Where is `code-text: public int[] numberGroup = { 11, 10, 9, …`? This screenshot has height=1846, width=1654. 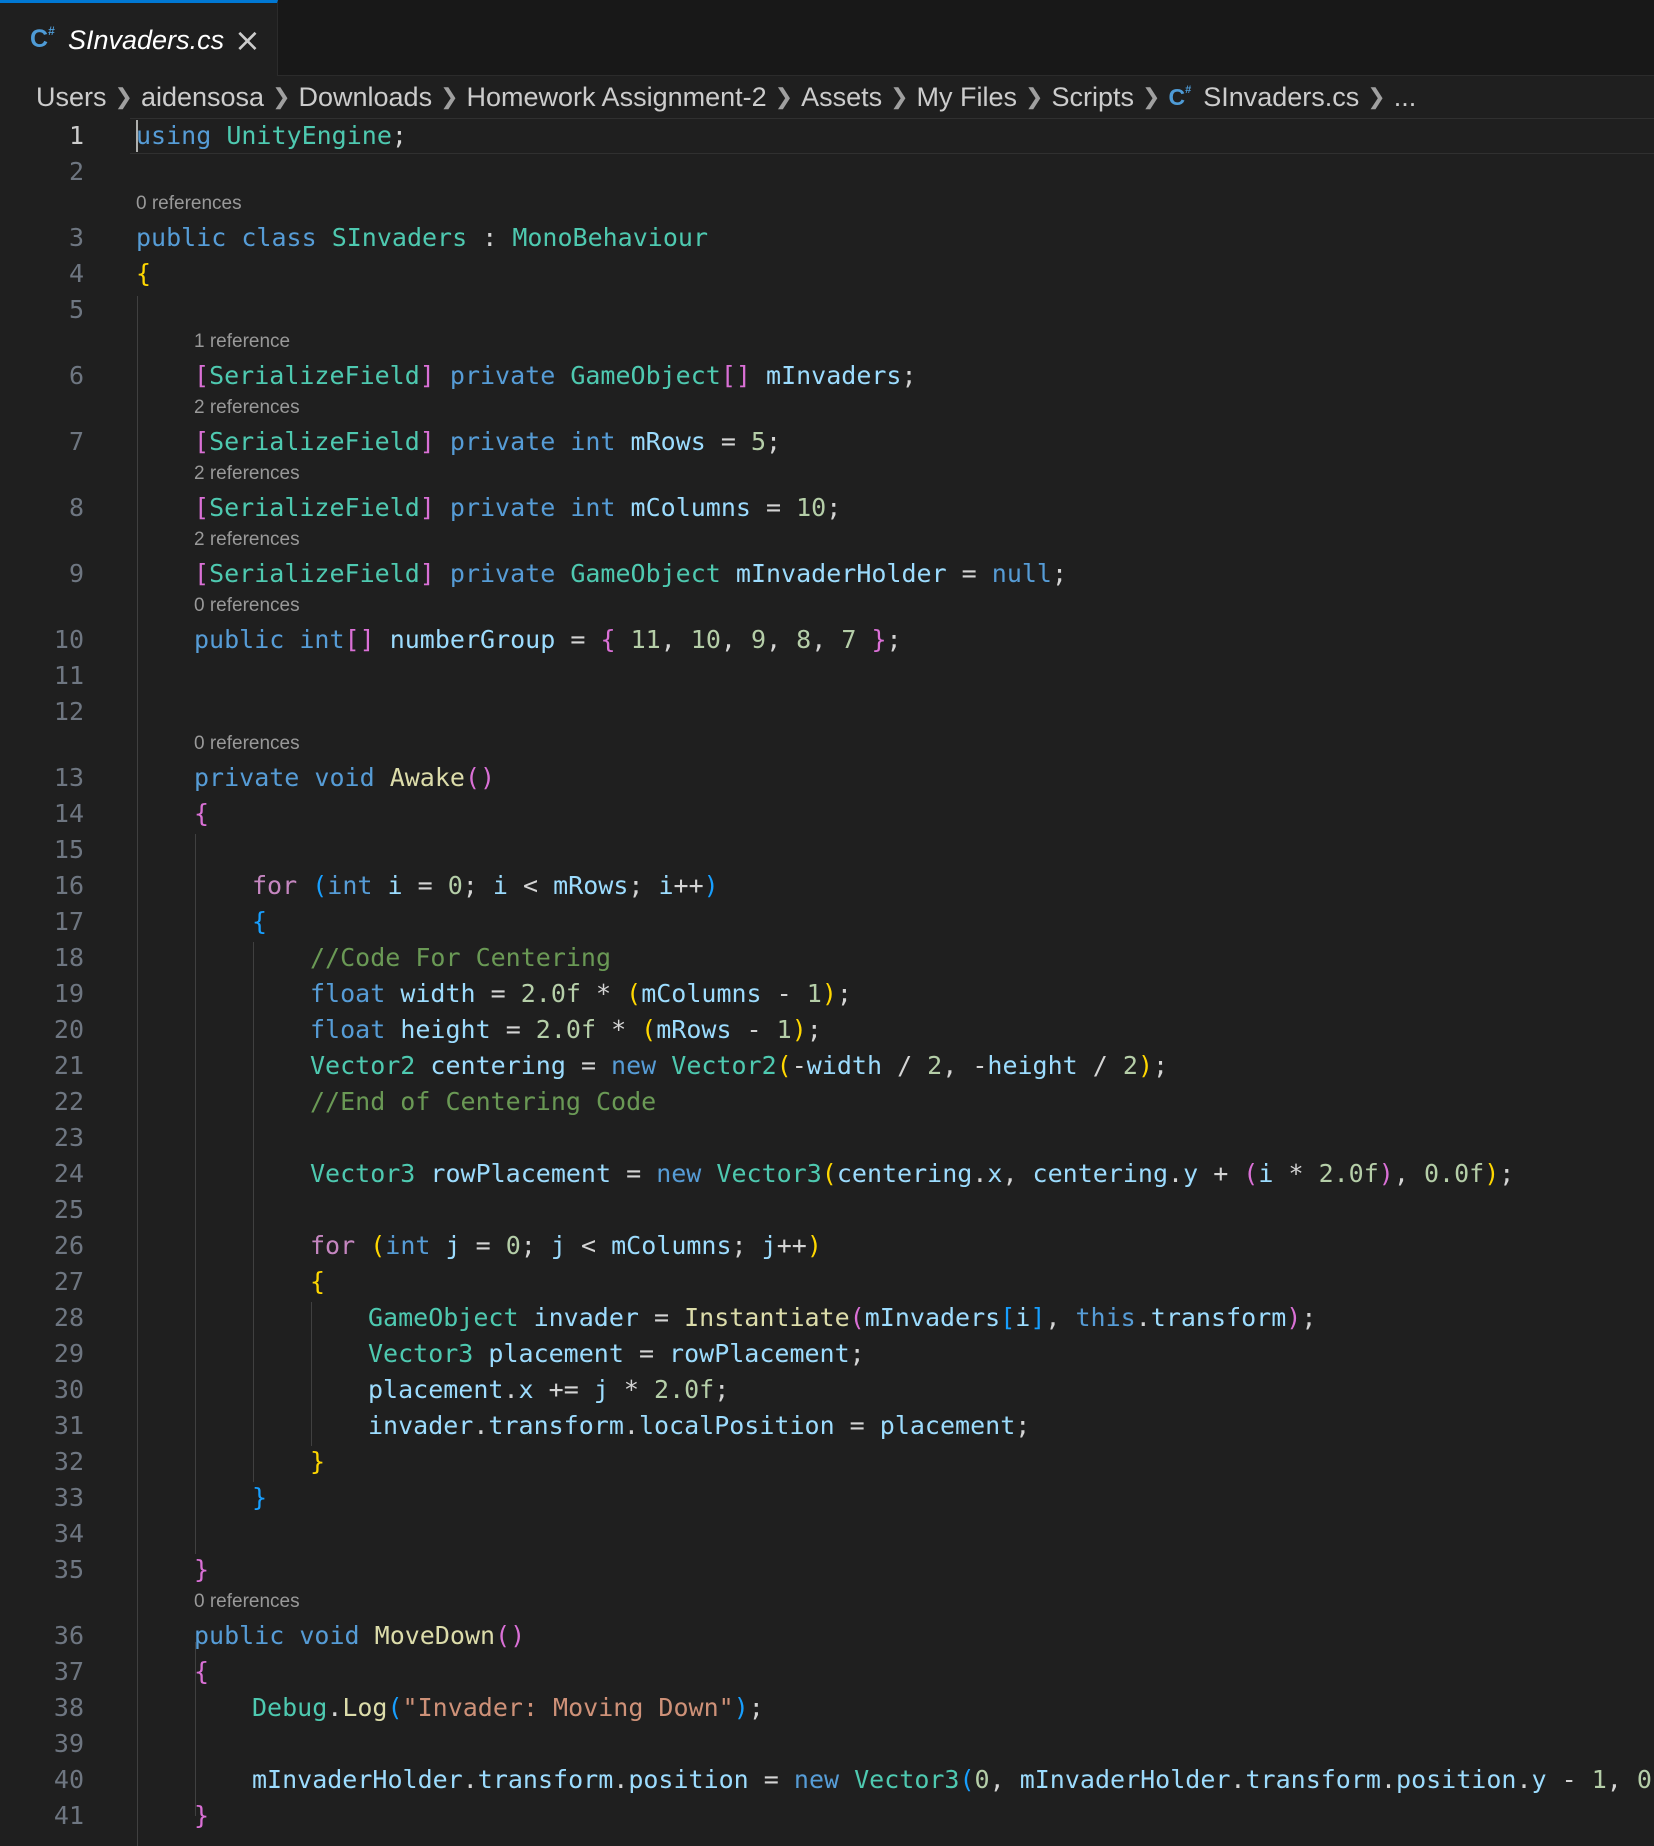 code-text: public int[] numberGroup = { 11, 10, 9, … is located at coordinates (548, 640).